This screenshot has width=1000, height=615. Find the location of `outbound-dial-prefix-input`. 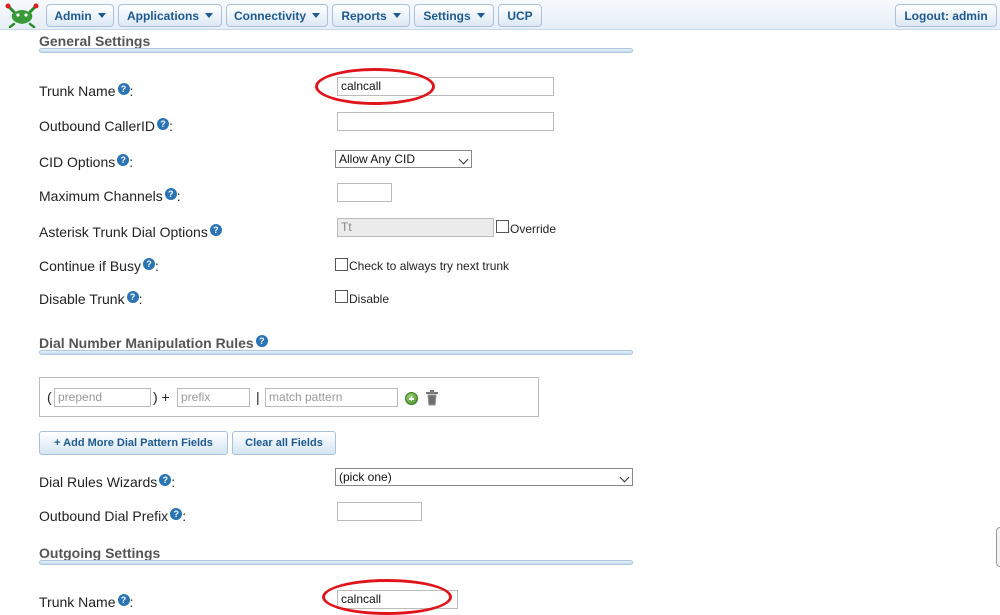

outbound-dial-prefix-input is located at coordinates (379, 511).